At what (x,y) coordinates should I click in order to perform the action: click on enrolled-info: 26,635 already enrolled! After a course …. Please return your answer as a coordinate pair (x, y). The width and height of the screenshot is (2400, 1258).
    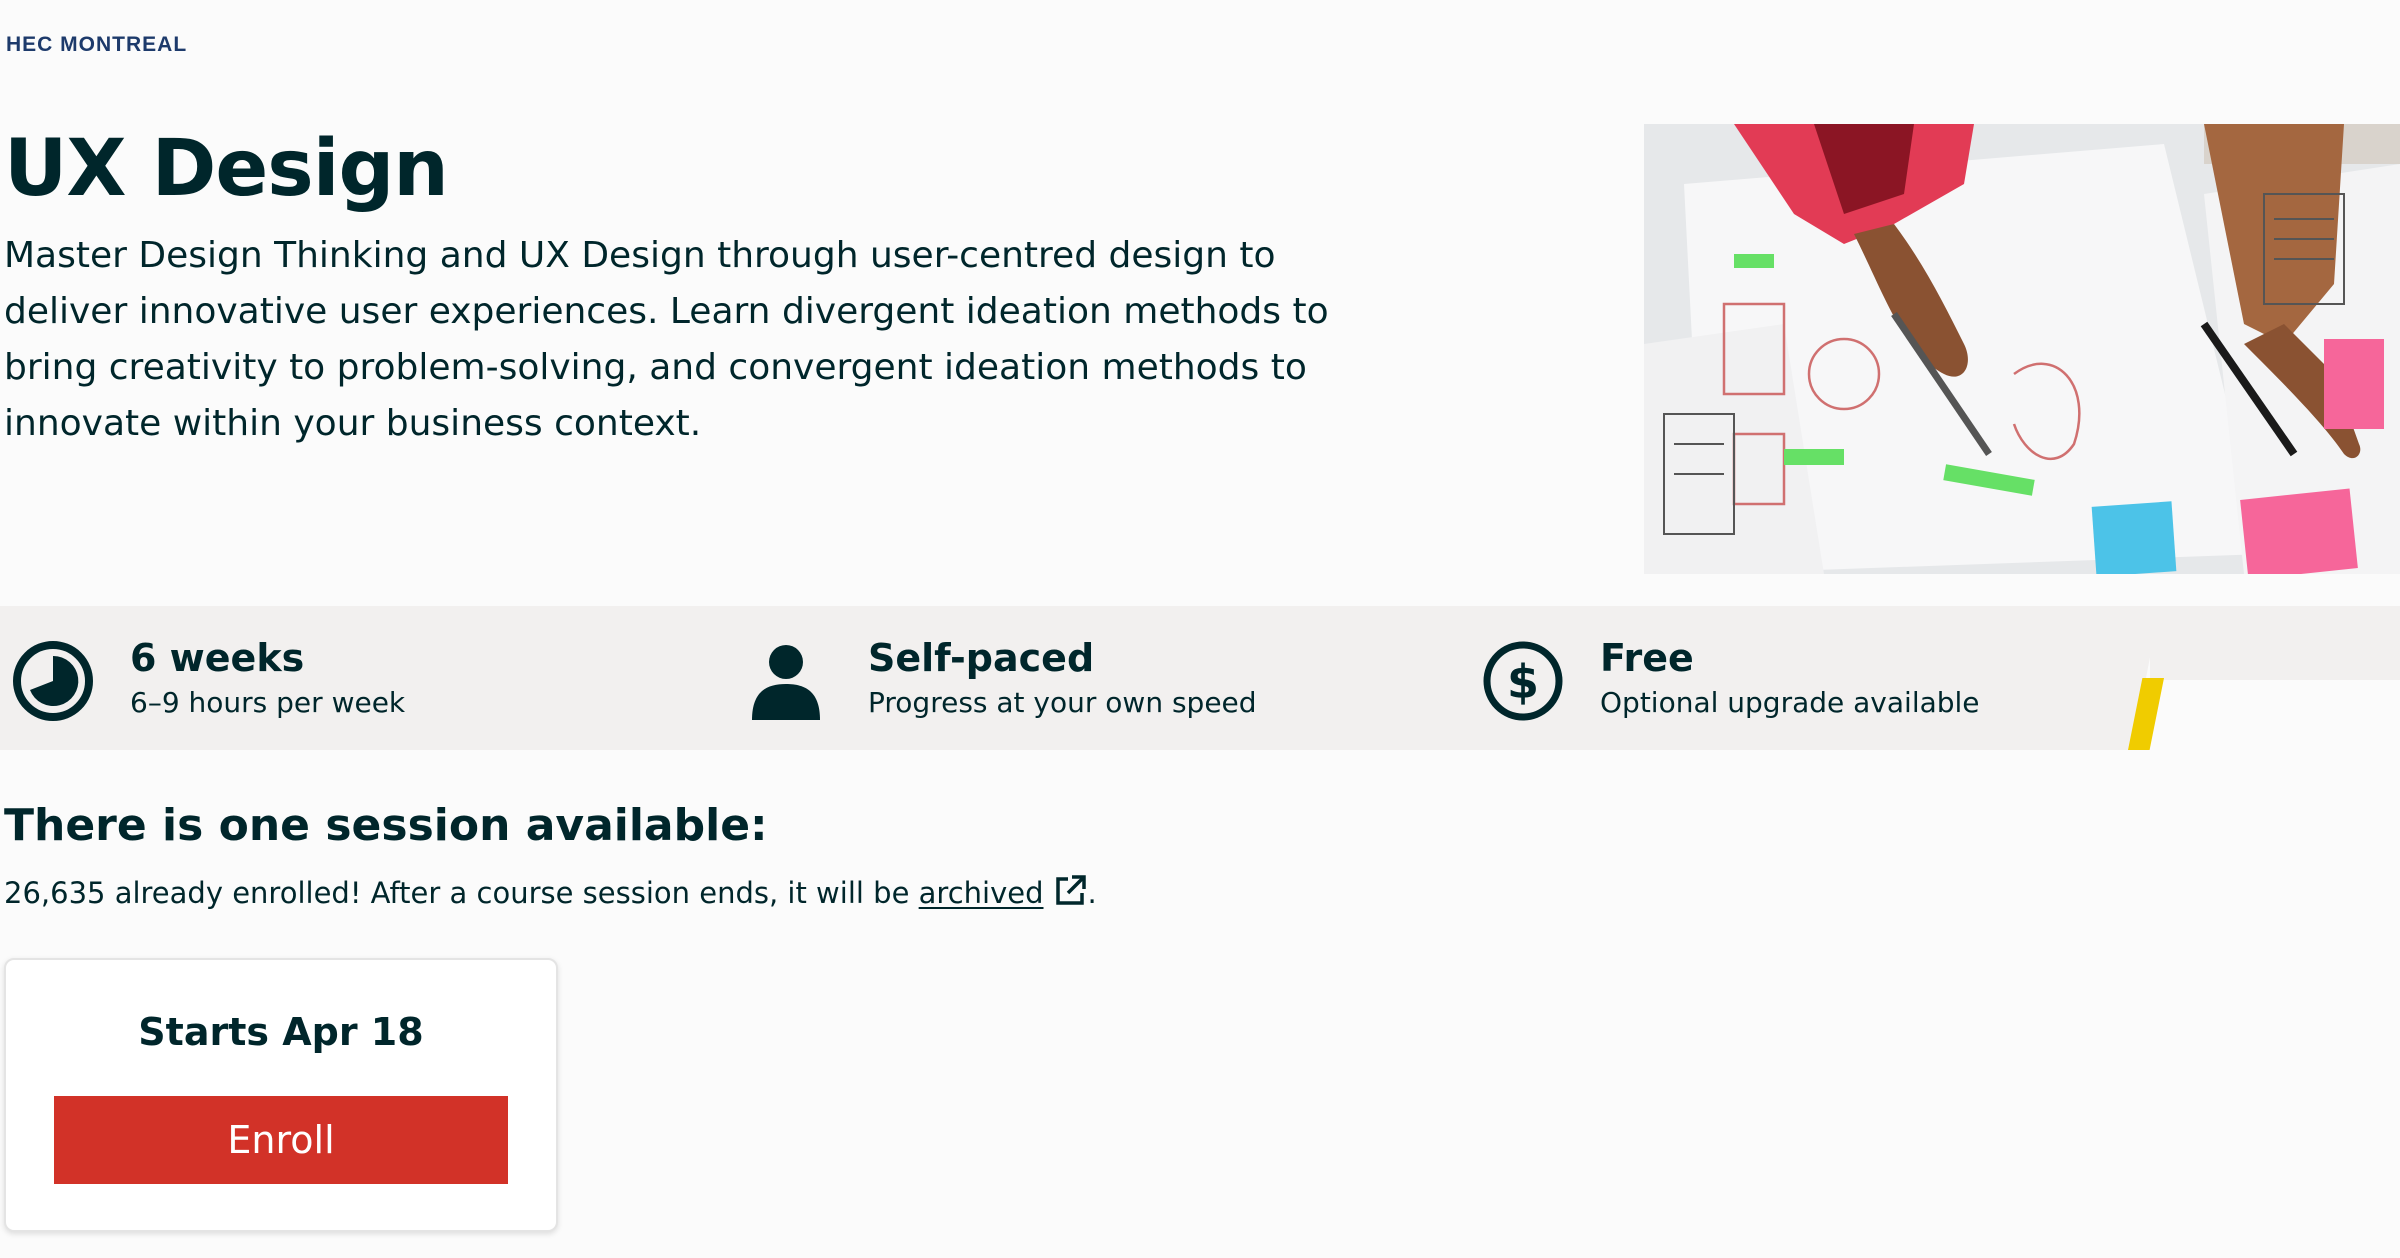
    Looking at the image, I should click on (550, 893).